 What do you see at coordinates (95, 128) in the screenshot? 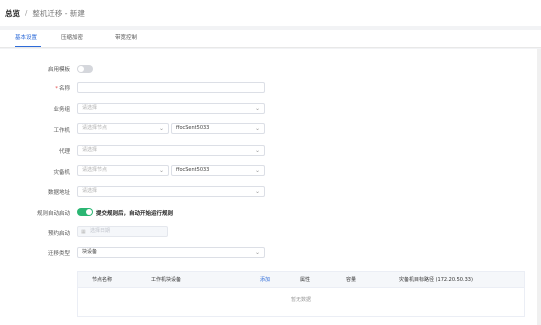
I see `work-machine-node-placeholder: 请选择节点` at bounding box center [95, 128].